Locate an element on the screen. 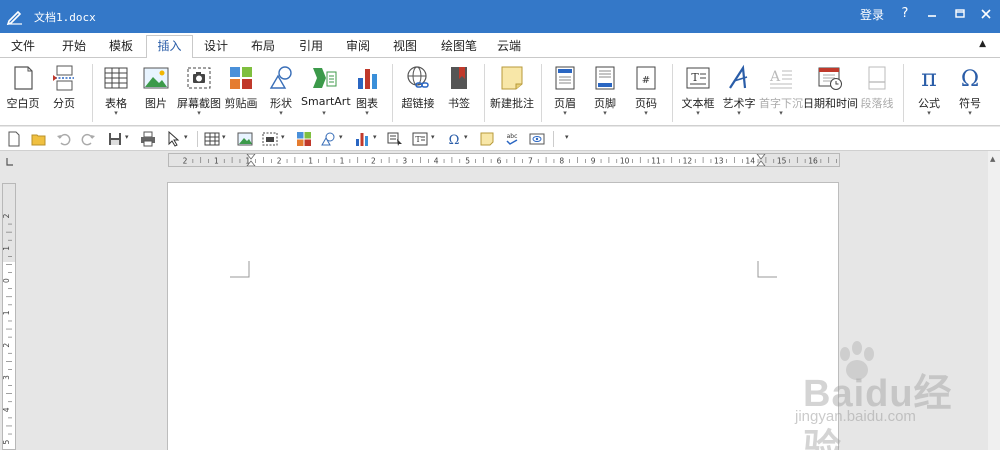 This screenshot has height=450, width=1000. select-pointer-icon is located at coordinates (174, 139).